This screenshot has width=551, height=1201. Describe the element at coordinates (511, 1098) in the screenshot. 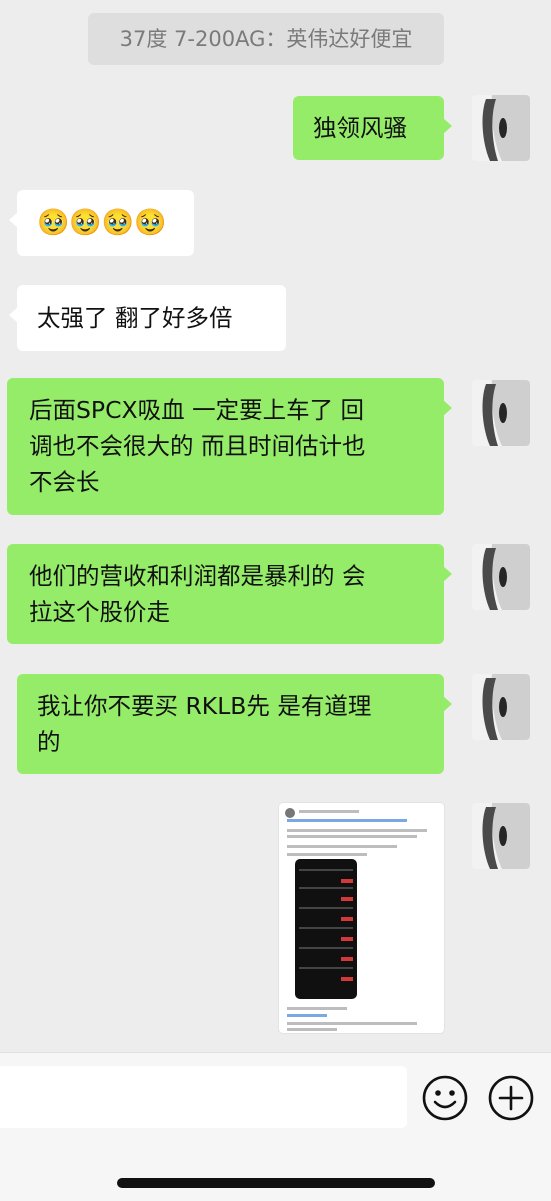

I see `plus-circle-icon` at that location.